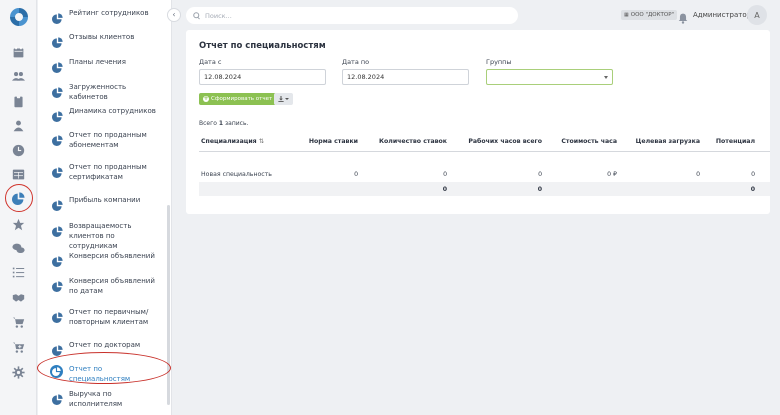 This screenshot has height=415, width=780. Describe the element at coordinates (19, 17) in the screenshot. I see `app-logo-icon` at that location.